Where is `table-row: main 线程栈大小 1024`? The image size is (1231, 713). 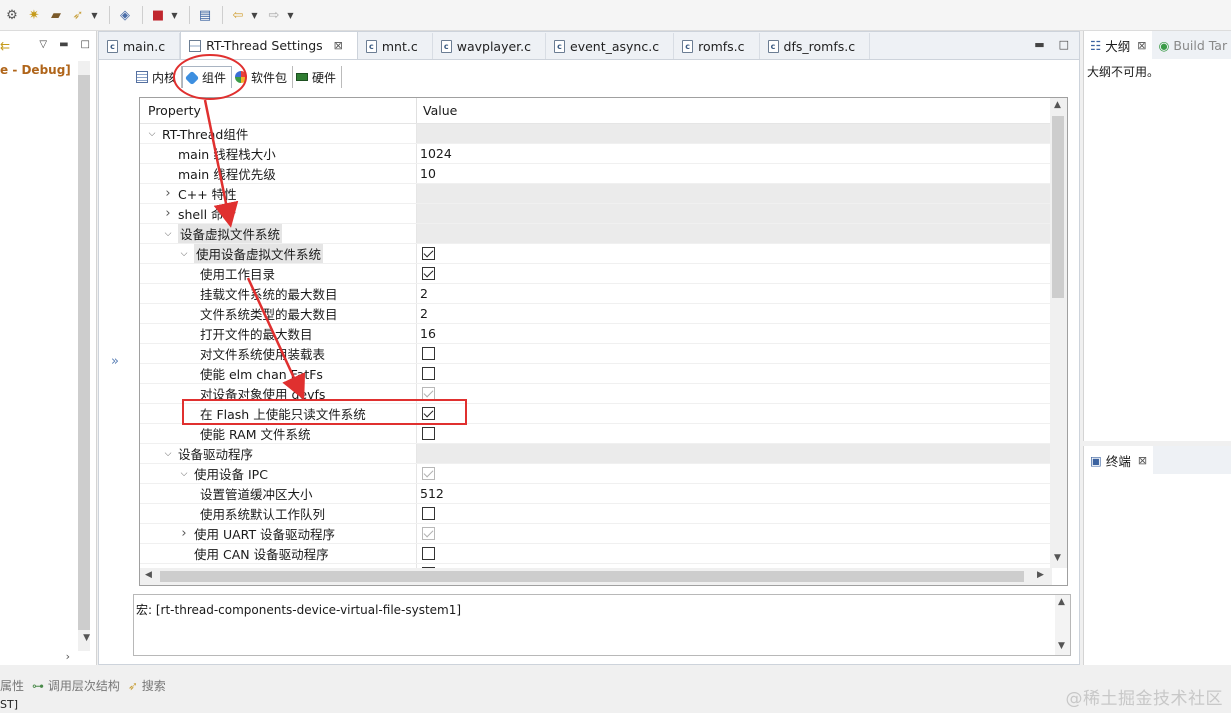
table-row: main 线程栈大小 1024 is located at coordinates (595, 154).